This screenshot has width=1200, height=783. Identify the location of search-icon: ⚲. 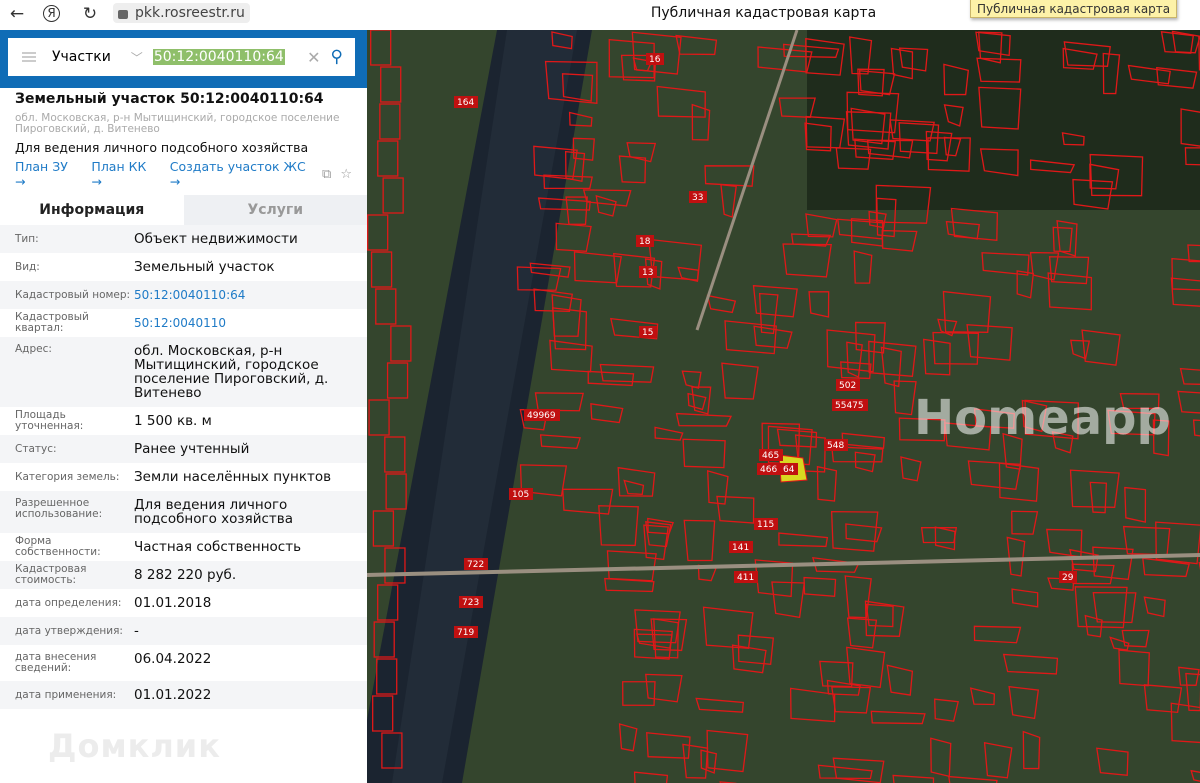
(337, 57).